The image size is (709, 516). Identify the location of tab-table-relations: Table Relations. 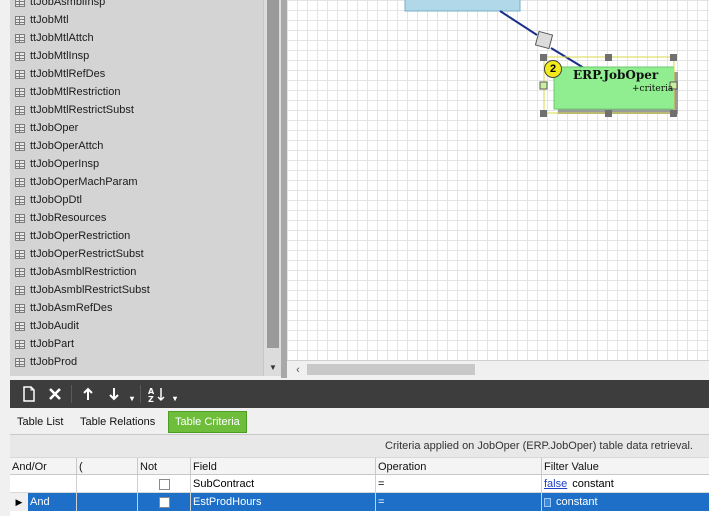
(117, 422).